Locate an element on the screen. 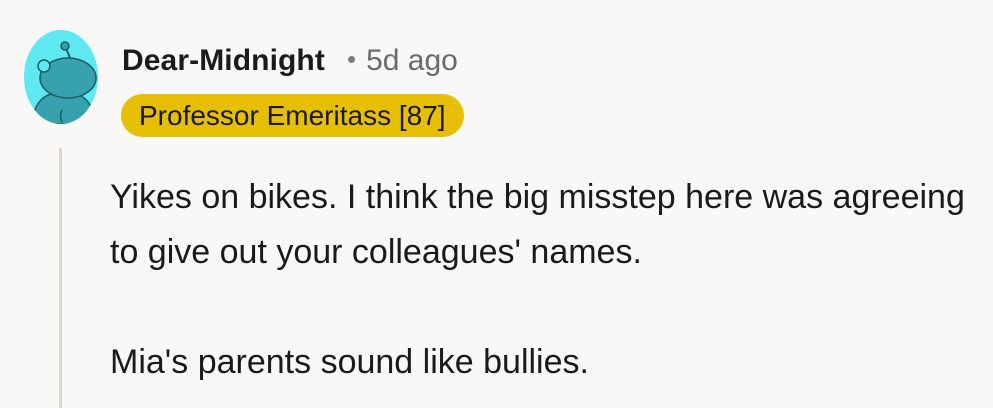 The width and height of the screenshot is (993, 408). comment-paragraph: Mia's parents sound like bullies. is located at coordinates (349, 362).